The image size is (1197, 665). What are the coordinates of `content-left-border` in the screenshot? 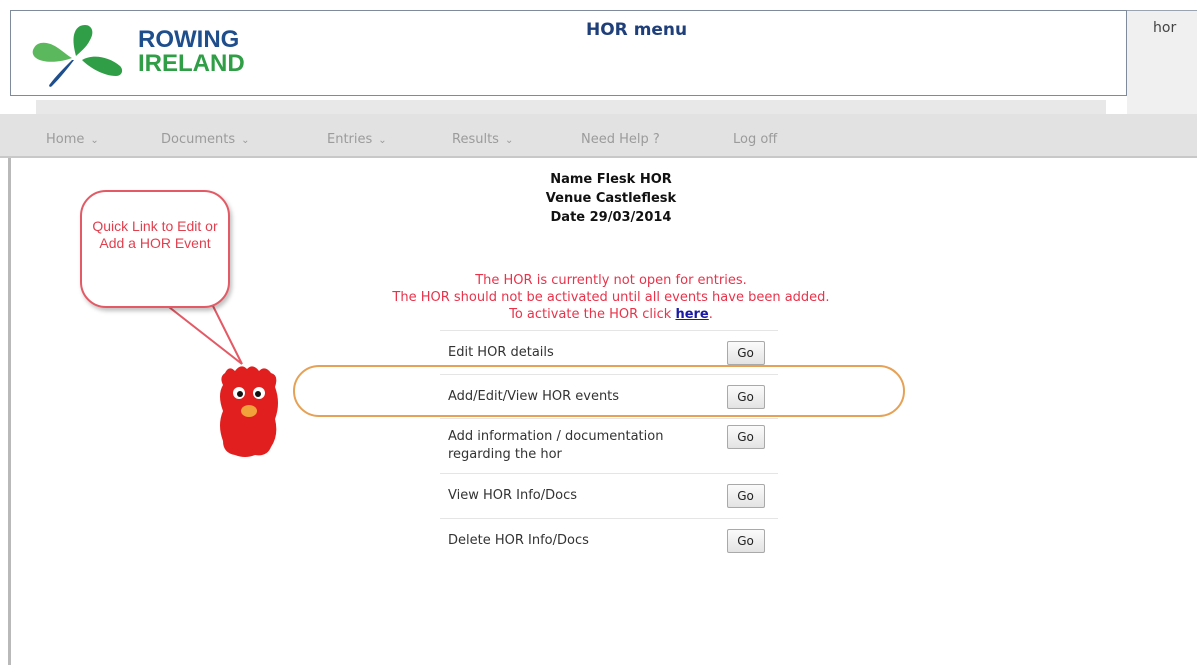 It's located at (9, 411).